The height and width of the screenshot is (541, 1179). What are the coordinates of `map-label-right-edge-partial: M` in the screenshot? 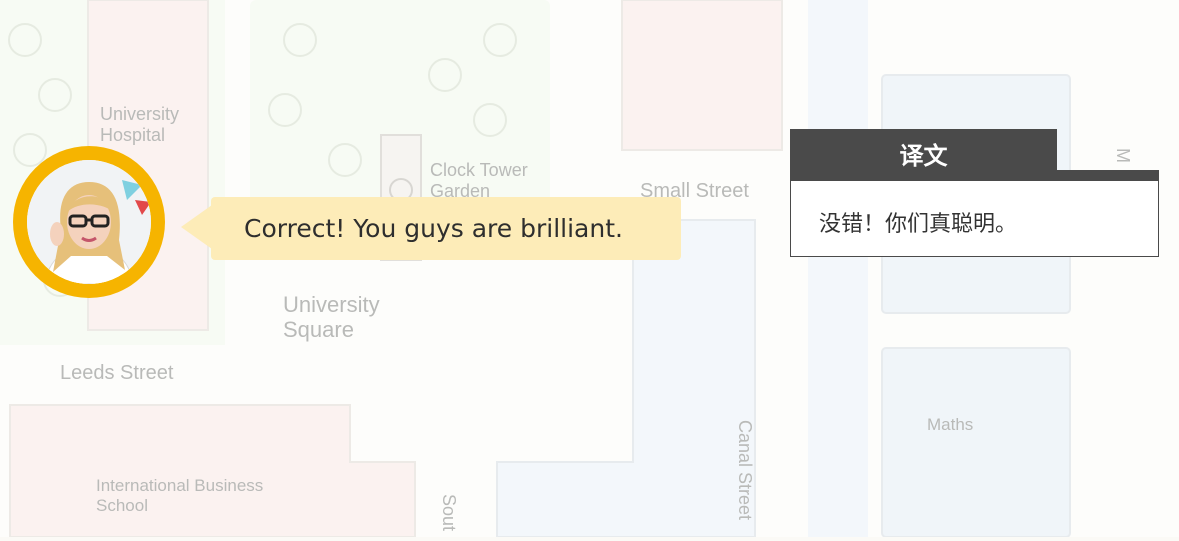 It's located at (1123, 155).